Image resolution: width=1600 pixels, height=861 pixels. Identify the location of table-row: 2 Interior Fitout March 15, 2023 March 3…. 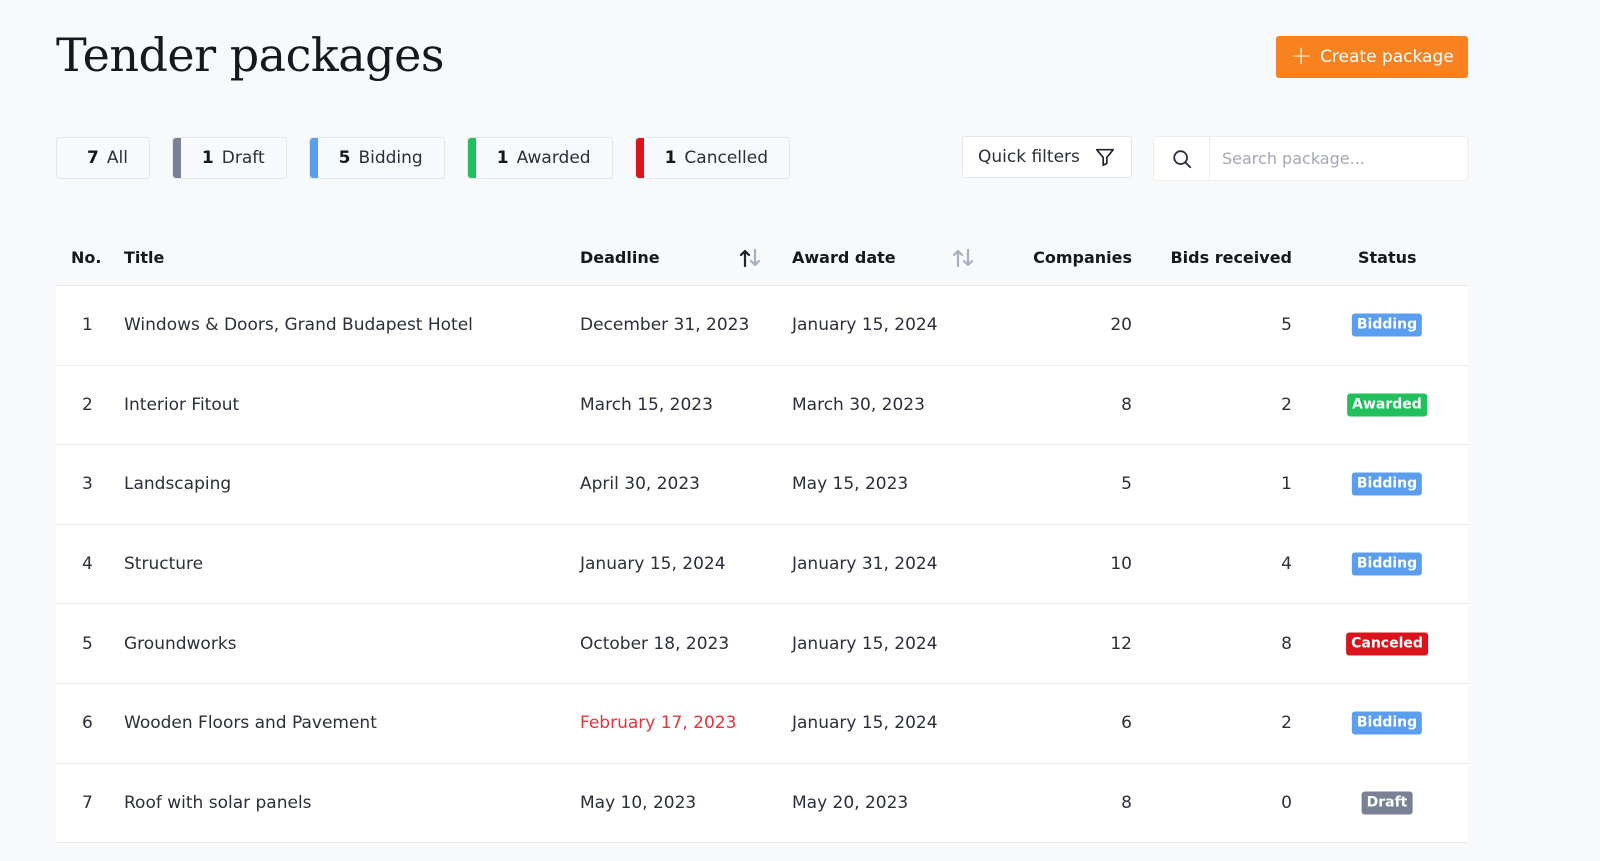
(762, 405).